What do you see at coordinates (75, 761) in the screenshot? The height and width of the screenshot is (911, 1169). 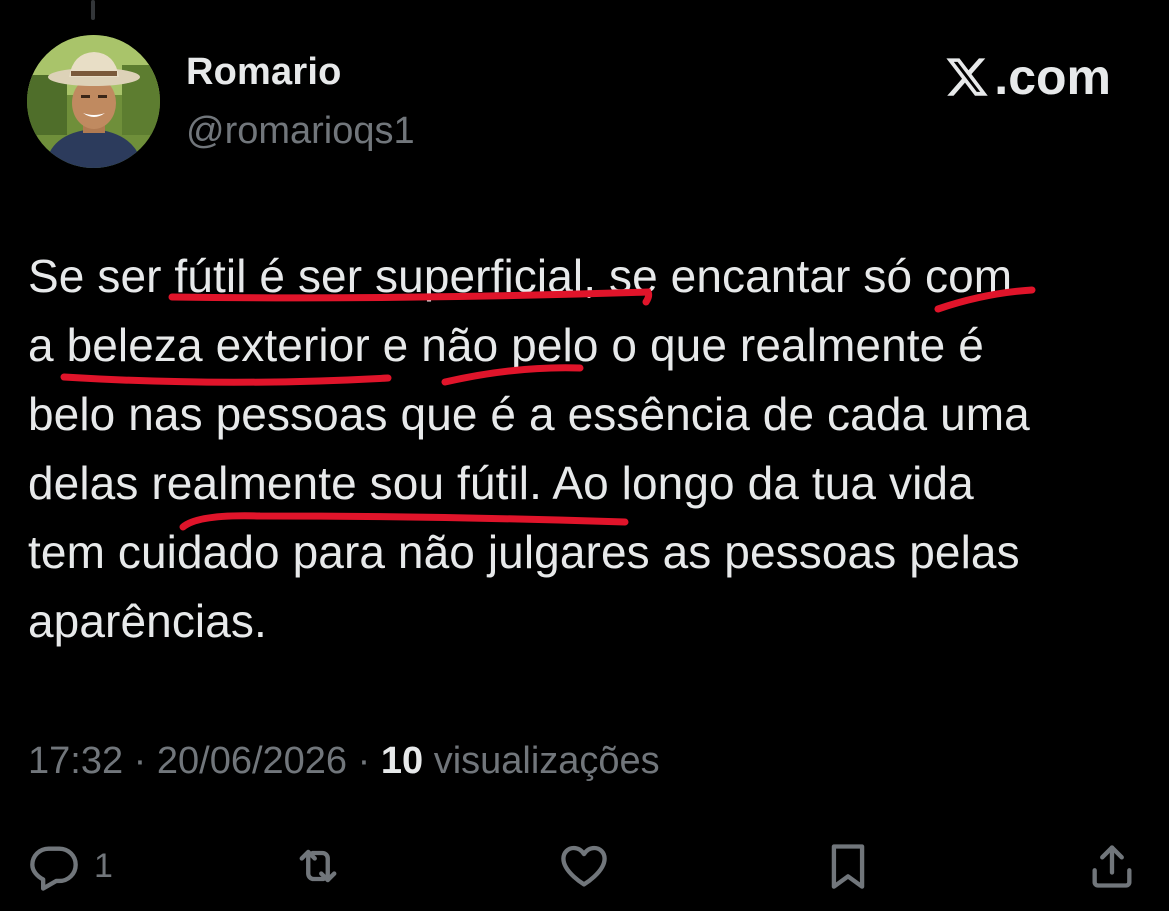 I see `tweet-time: 17:32` at bounding box center [75, 761].